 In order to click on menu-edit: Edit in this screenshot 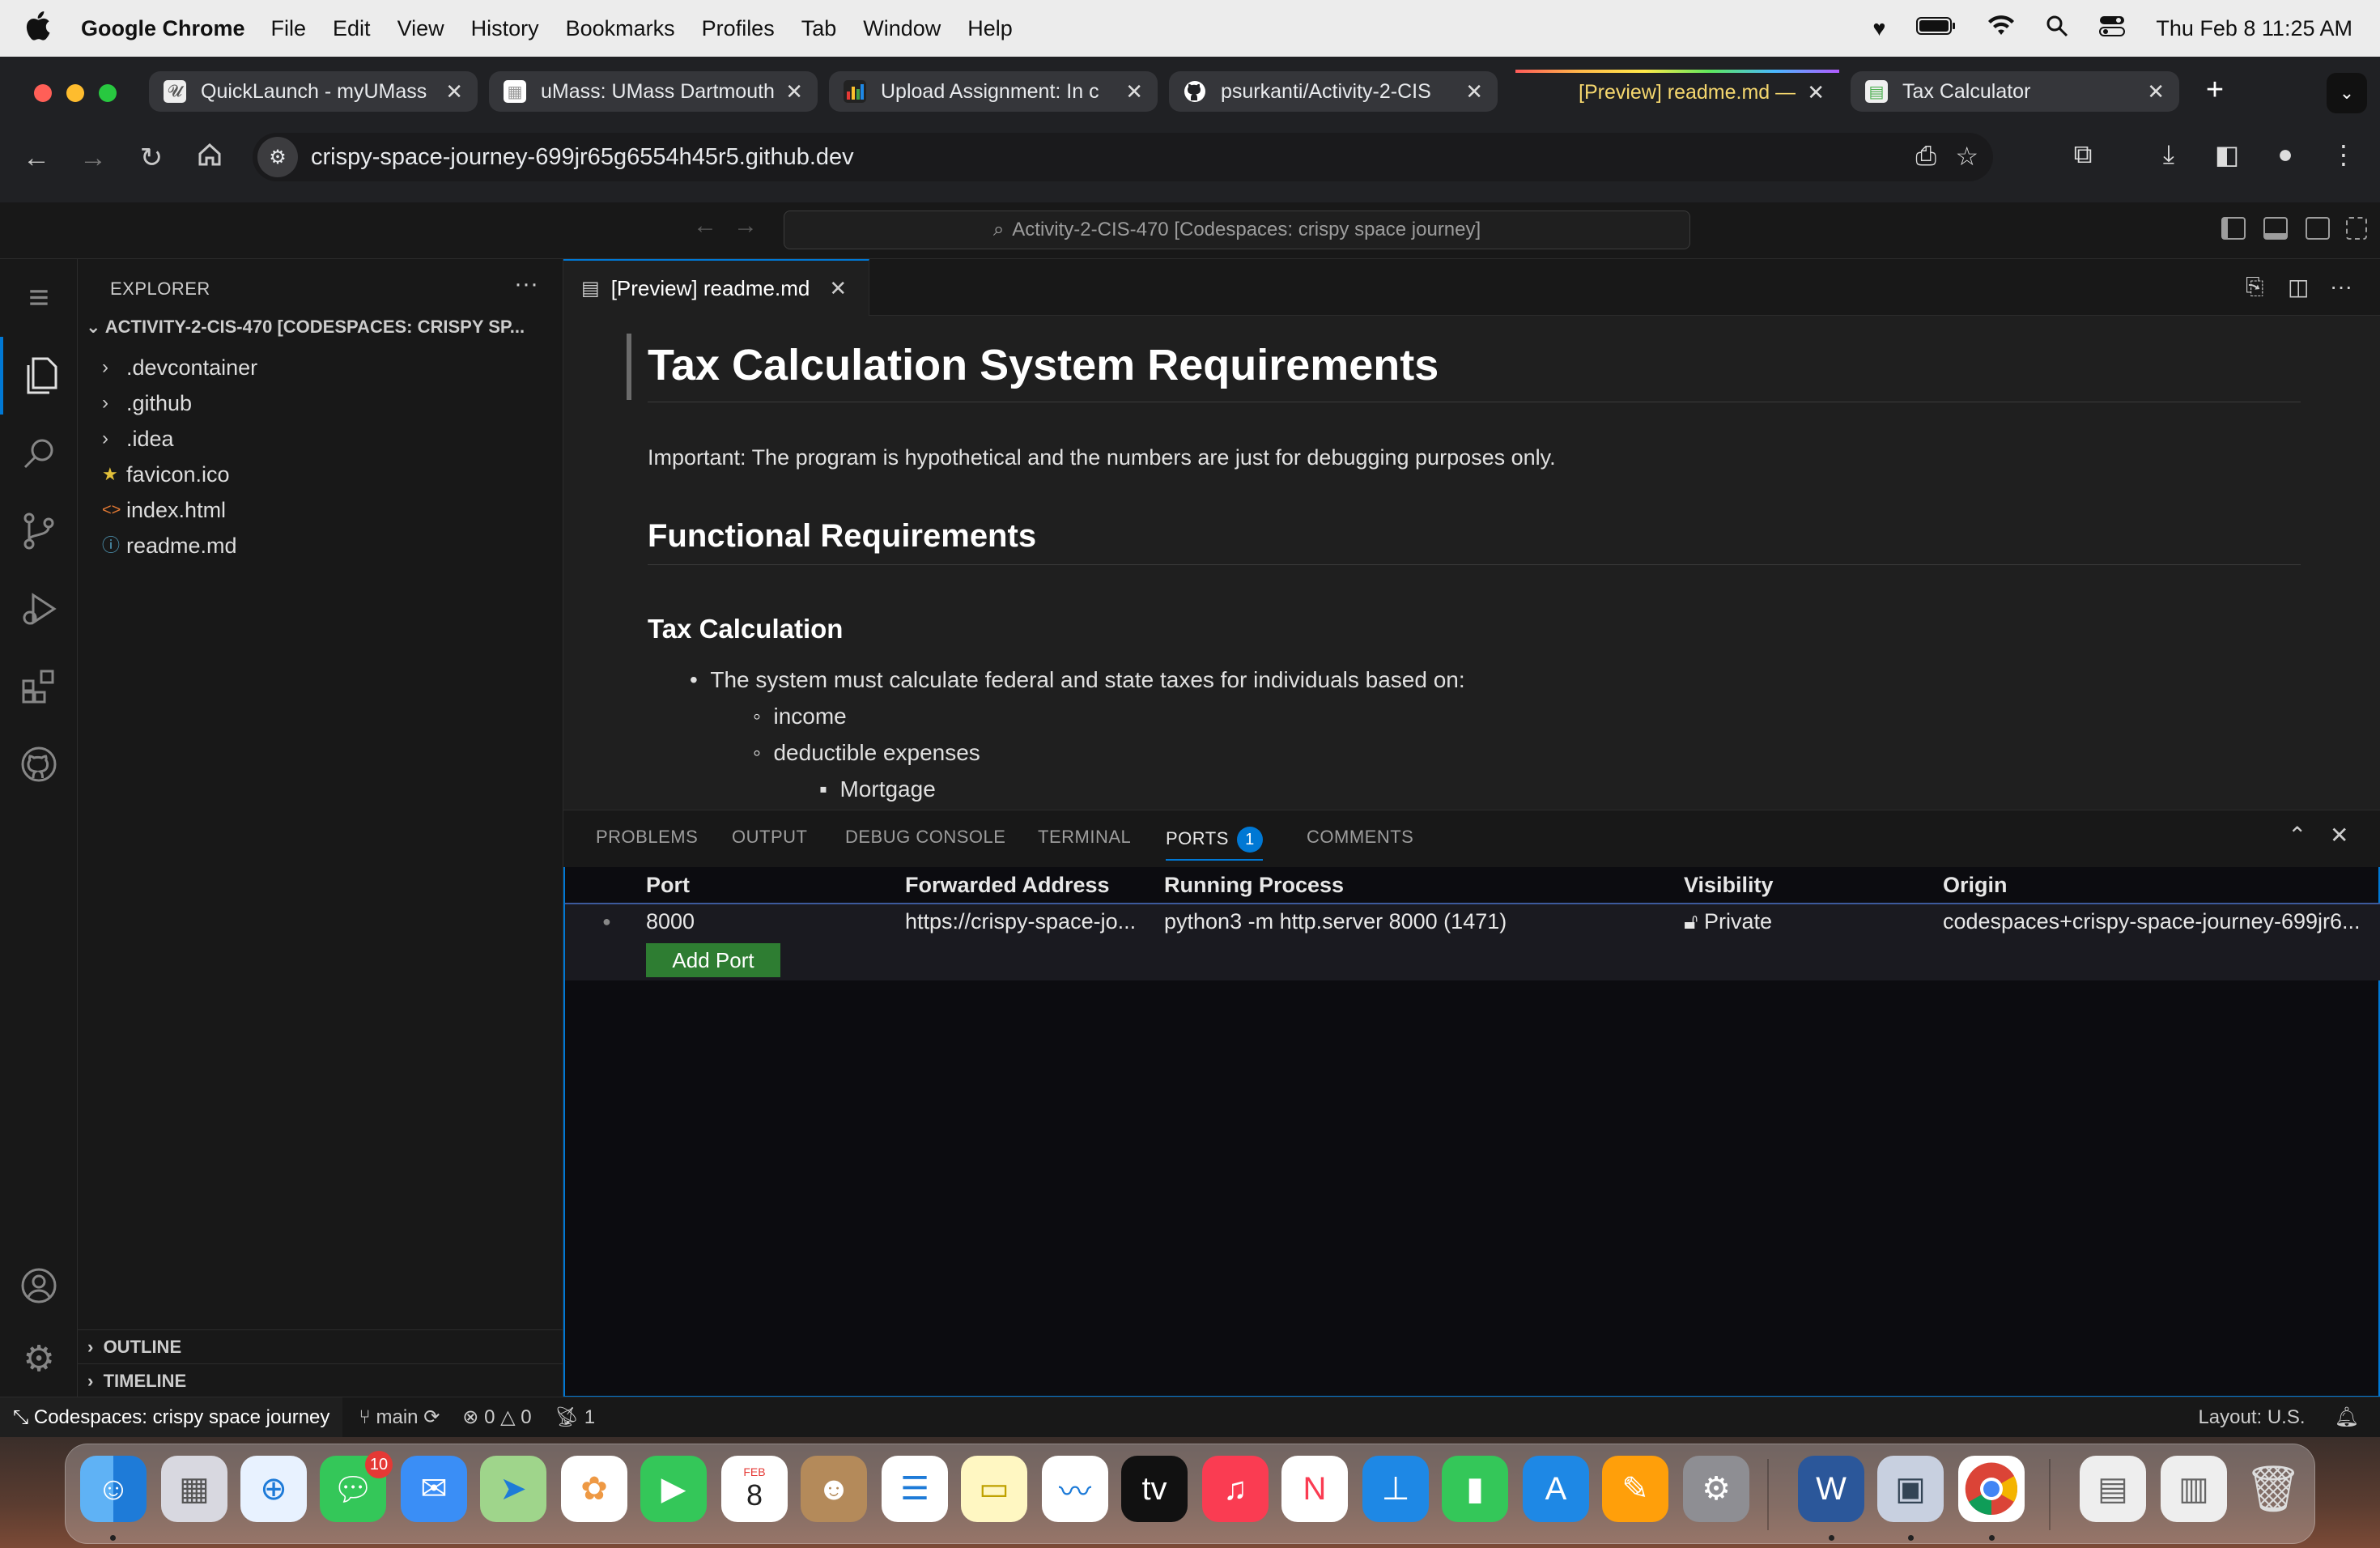, I will do `click(352, 29)`.